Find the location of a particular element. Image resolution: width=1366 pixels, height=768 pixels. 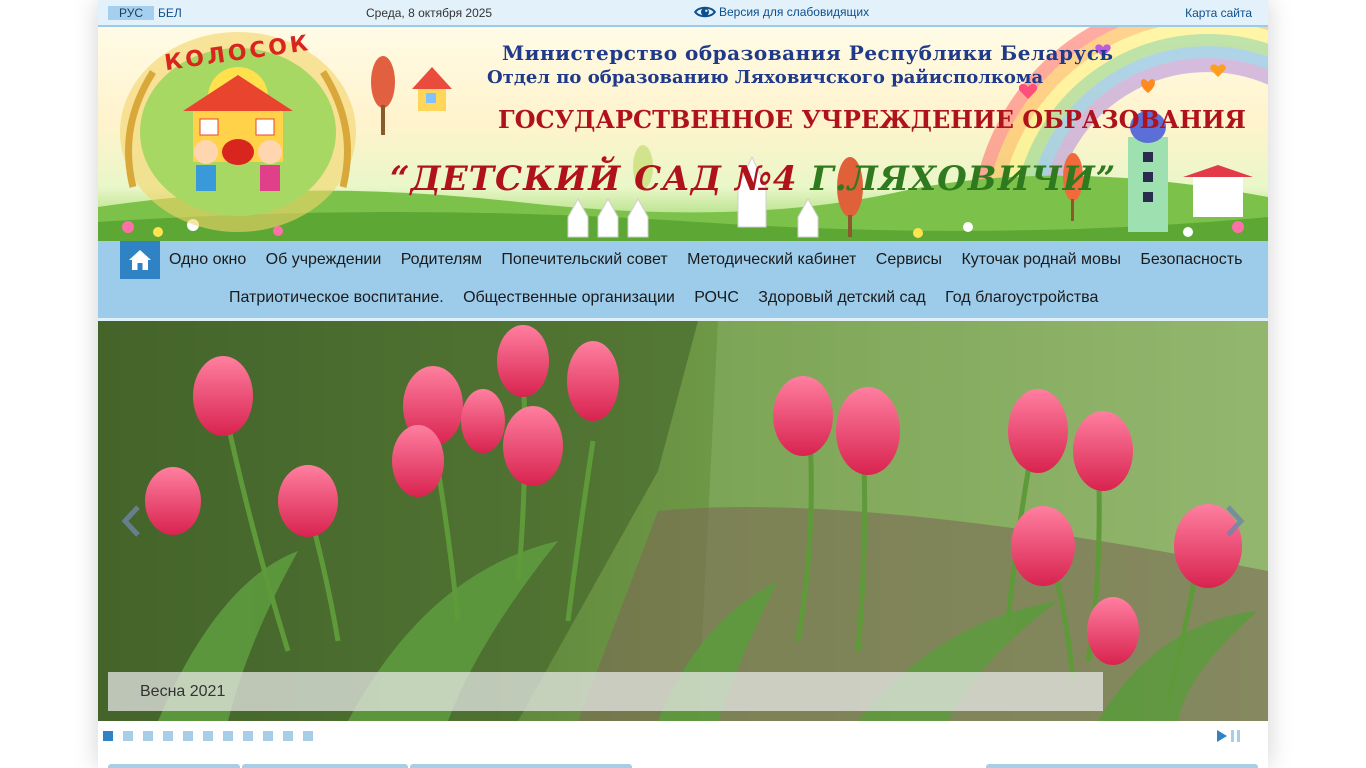

slider-pagination is located at coordinates (213, 736).